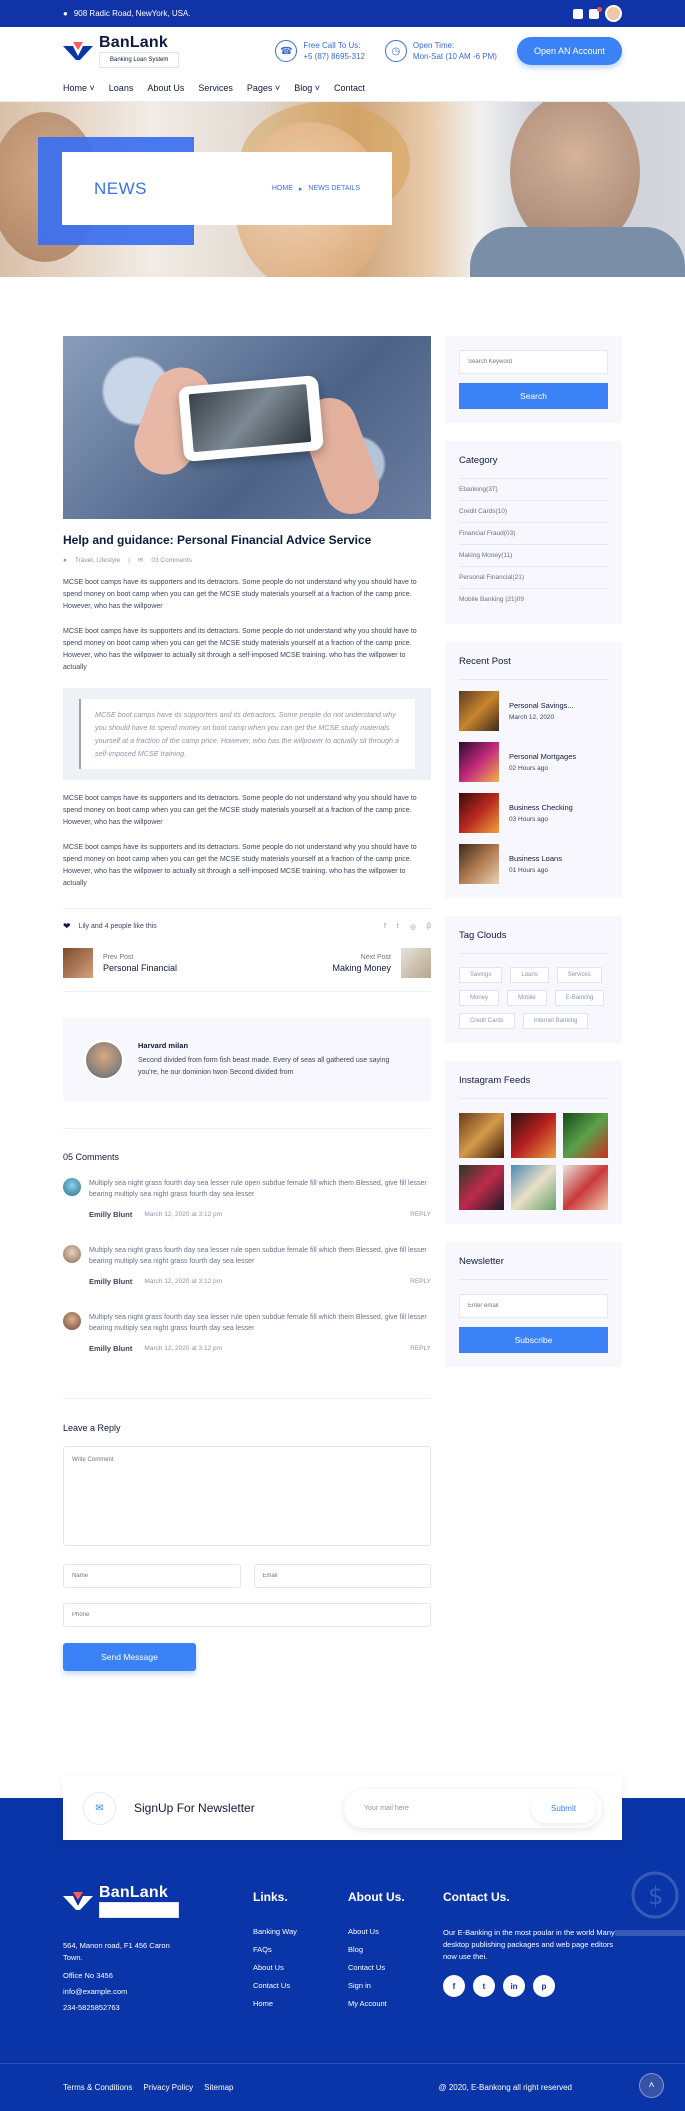 The width and height of the screenshot is (685, 2111). I want to click on footer-link: My Account, so click(395, 2003).